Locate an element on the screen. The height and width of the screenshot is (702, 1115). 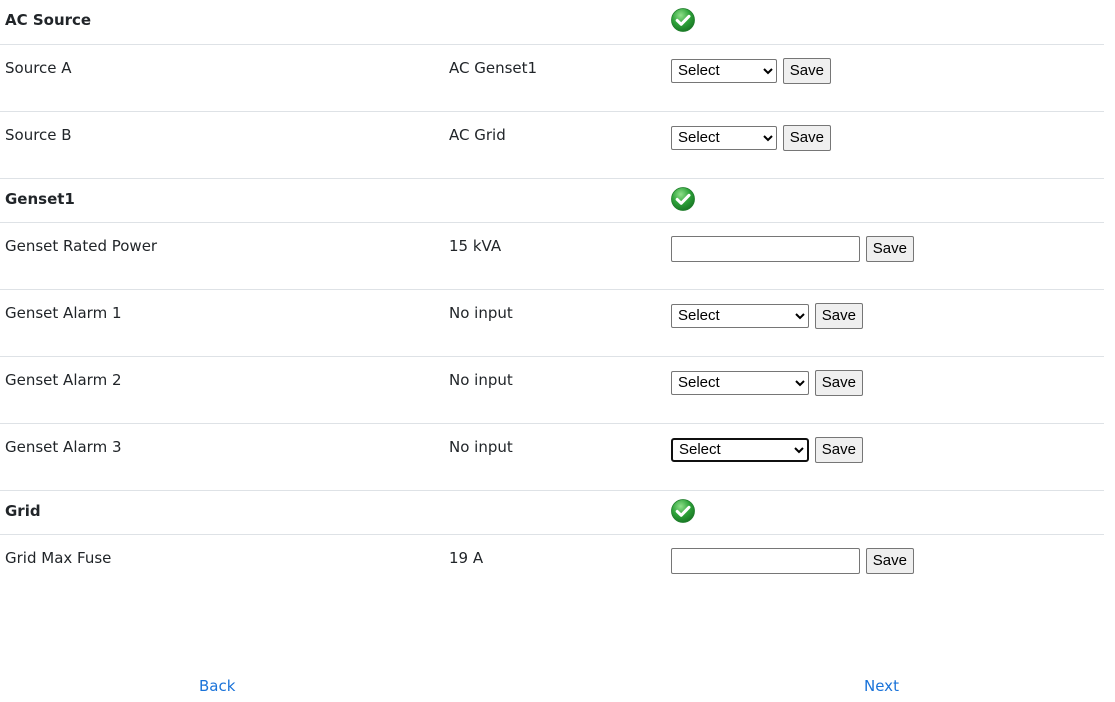
table-row: Source B AC Grid Select Save is located at coordinates (552, 145).